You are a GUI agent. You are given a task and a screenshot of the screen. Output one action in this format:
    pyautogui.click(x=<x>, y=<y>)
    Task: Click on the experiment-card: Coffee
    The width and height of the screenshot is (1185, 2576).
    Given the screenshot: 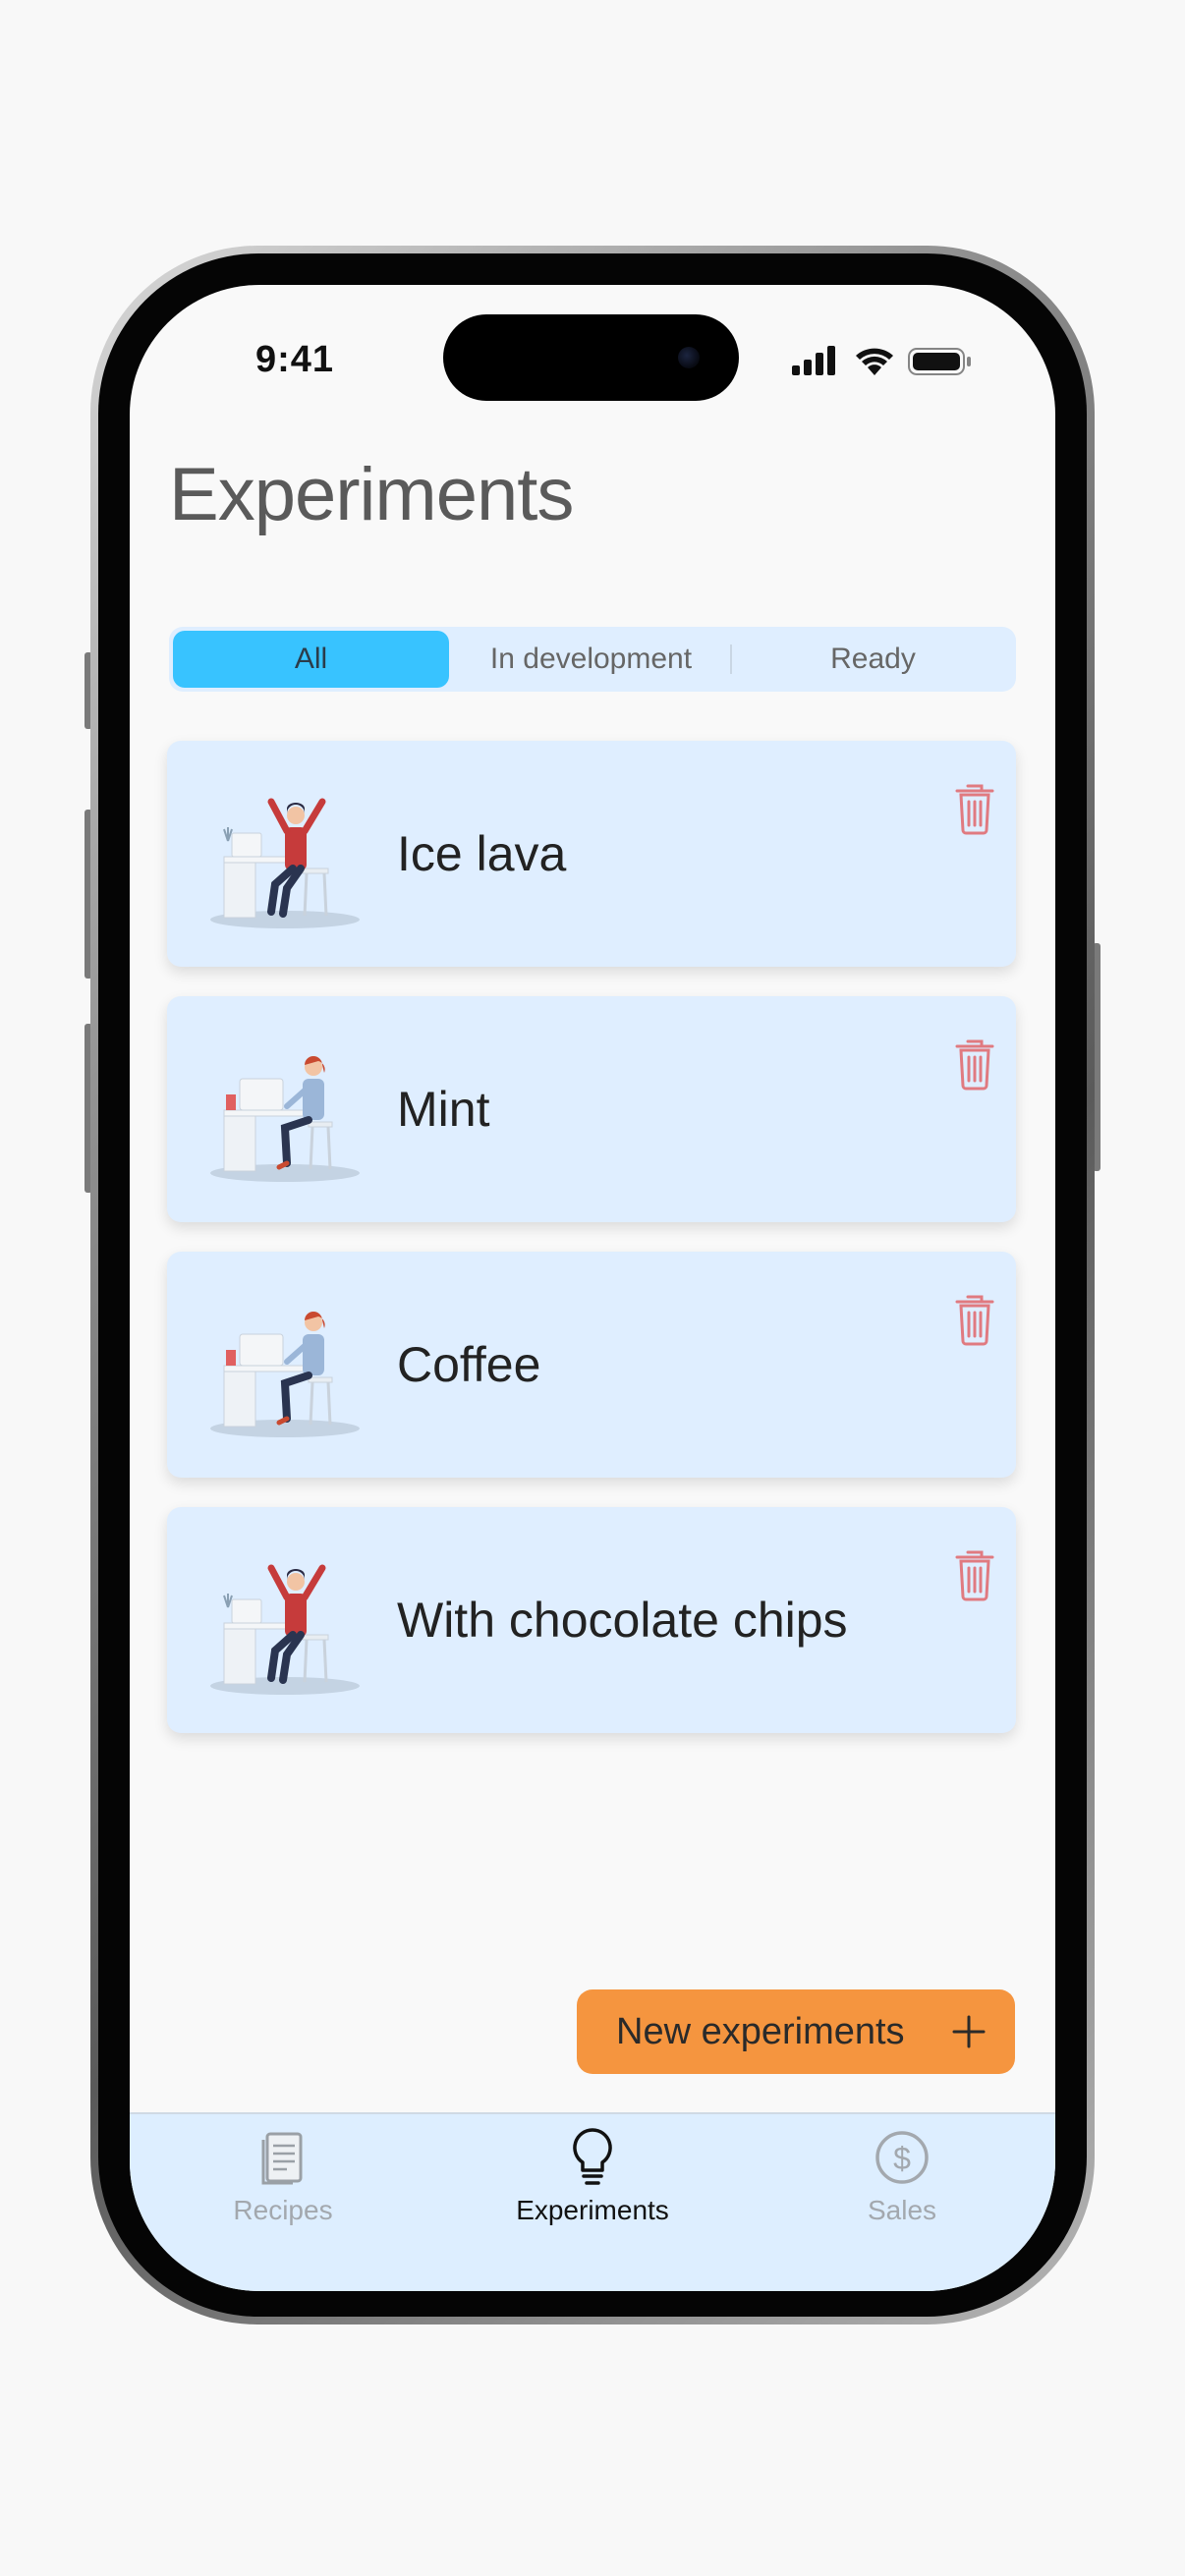 What is the action you would take?
    pyautogui.click(x=592, y=1365)
    